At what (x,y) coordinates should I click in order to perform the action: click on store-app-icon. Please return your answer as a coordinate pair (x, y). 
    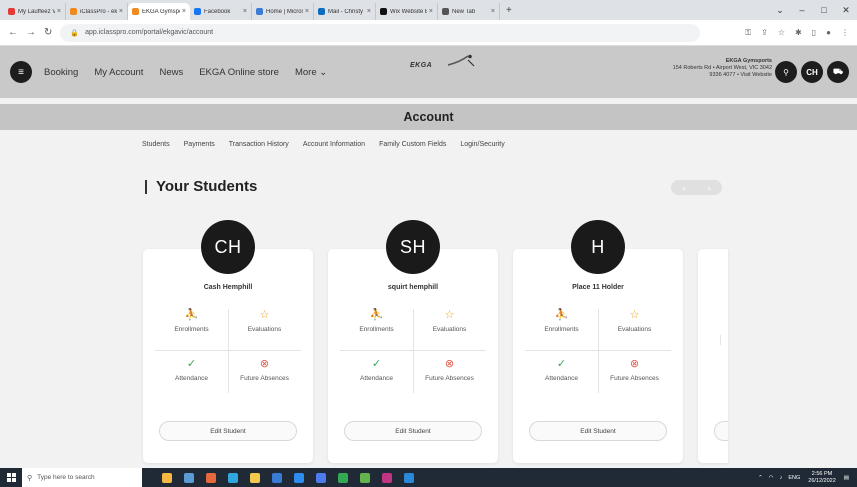
    Looking at the image, I should click on (277, 477).